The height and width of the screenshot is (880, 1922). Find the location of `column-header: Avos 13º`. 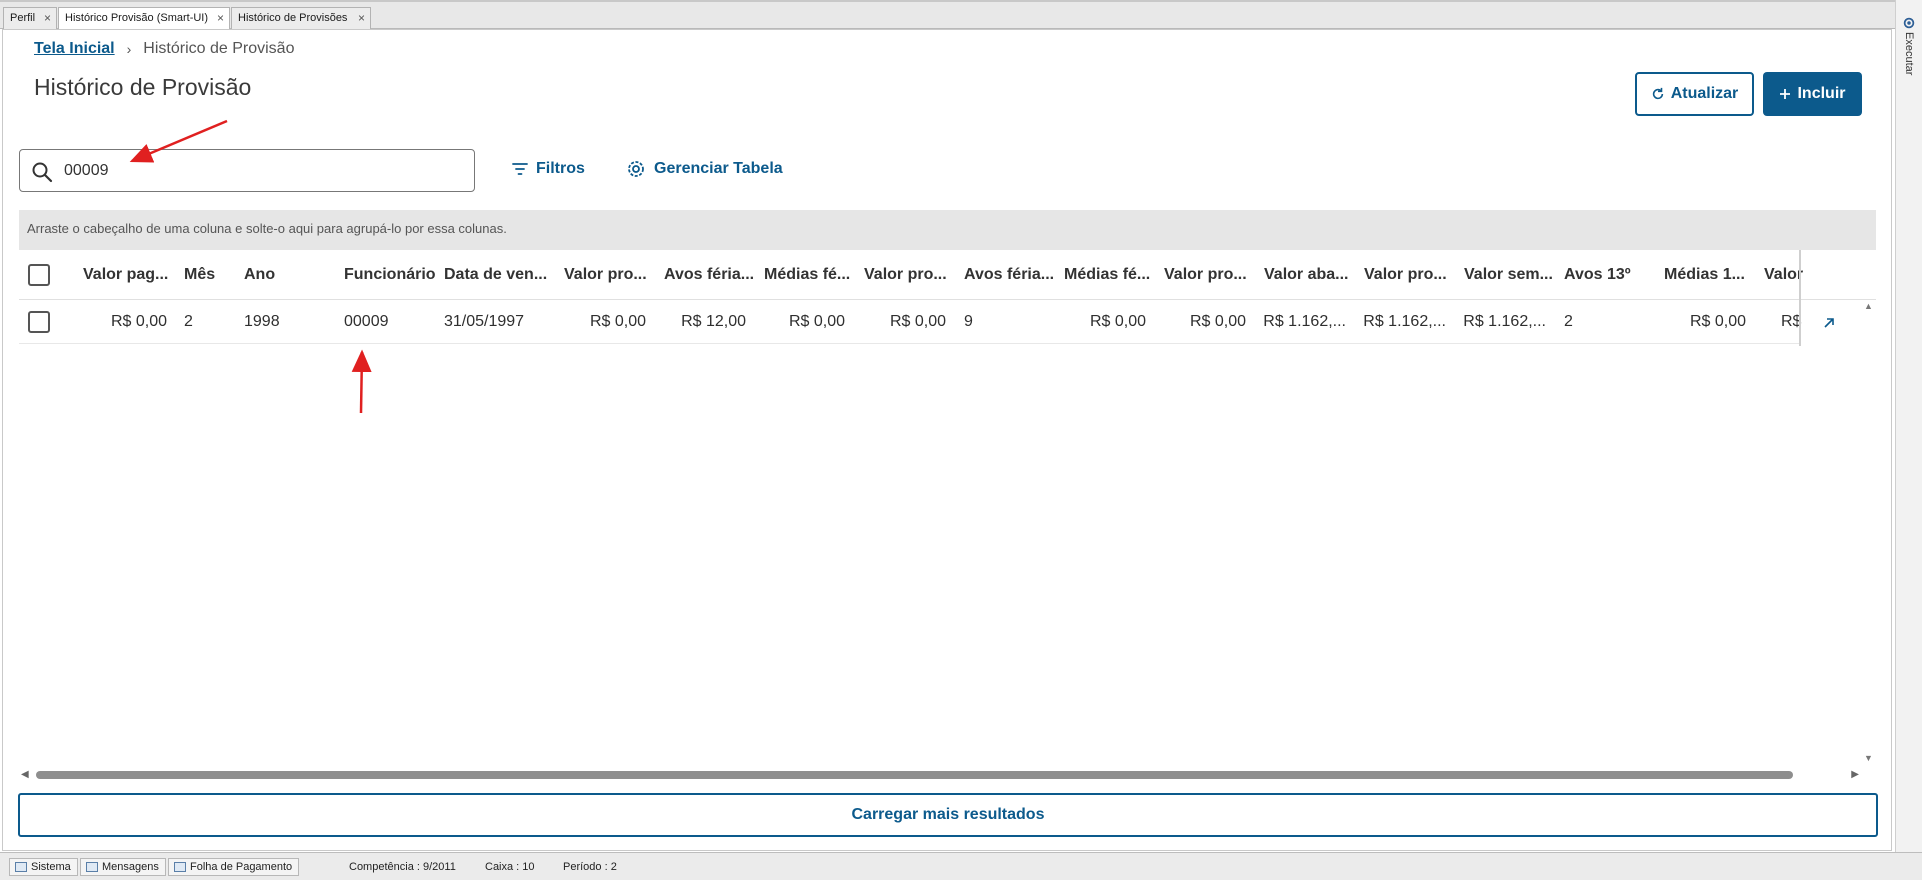

column-header: Avos 13º is located at coordinates (1609, 274).